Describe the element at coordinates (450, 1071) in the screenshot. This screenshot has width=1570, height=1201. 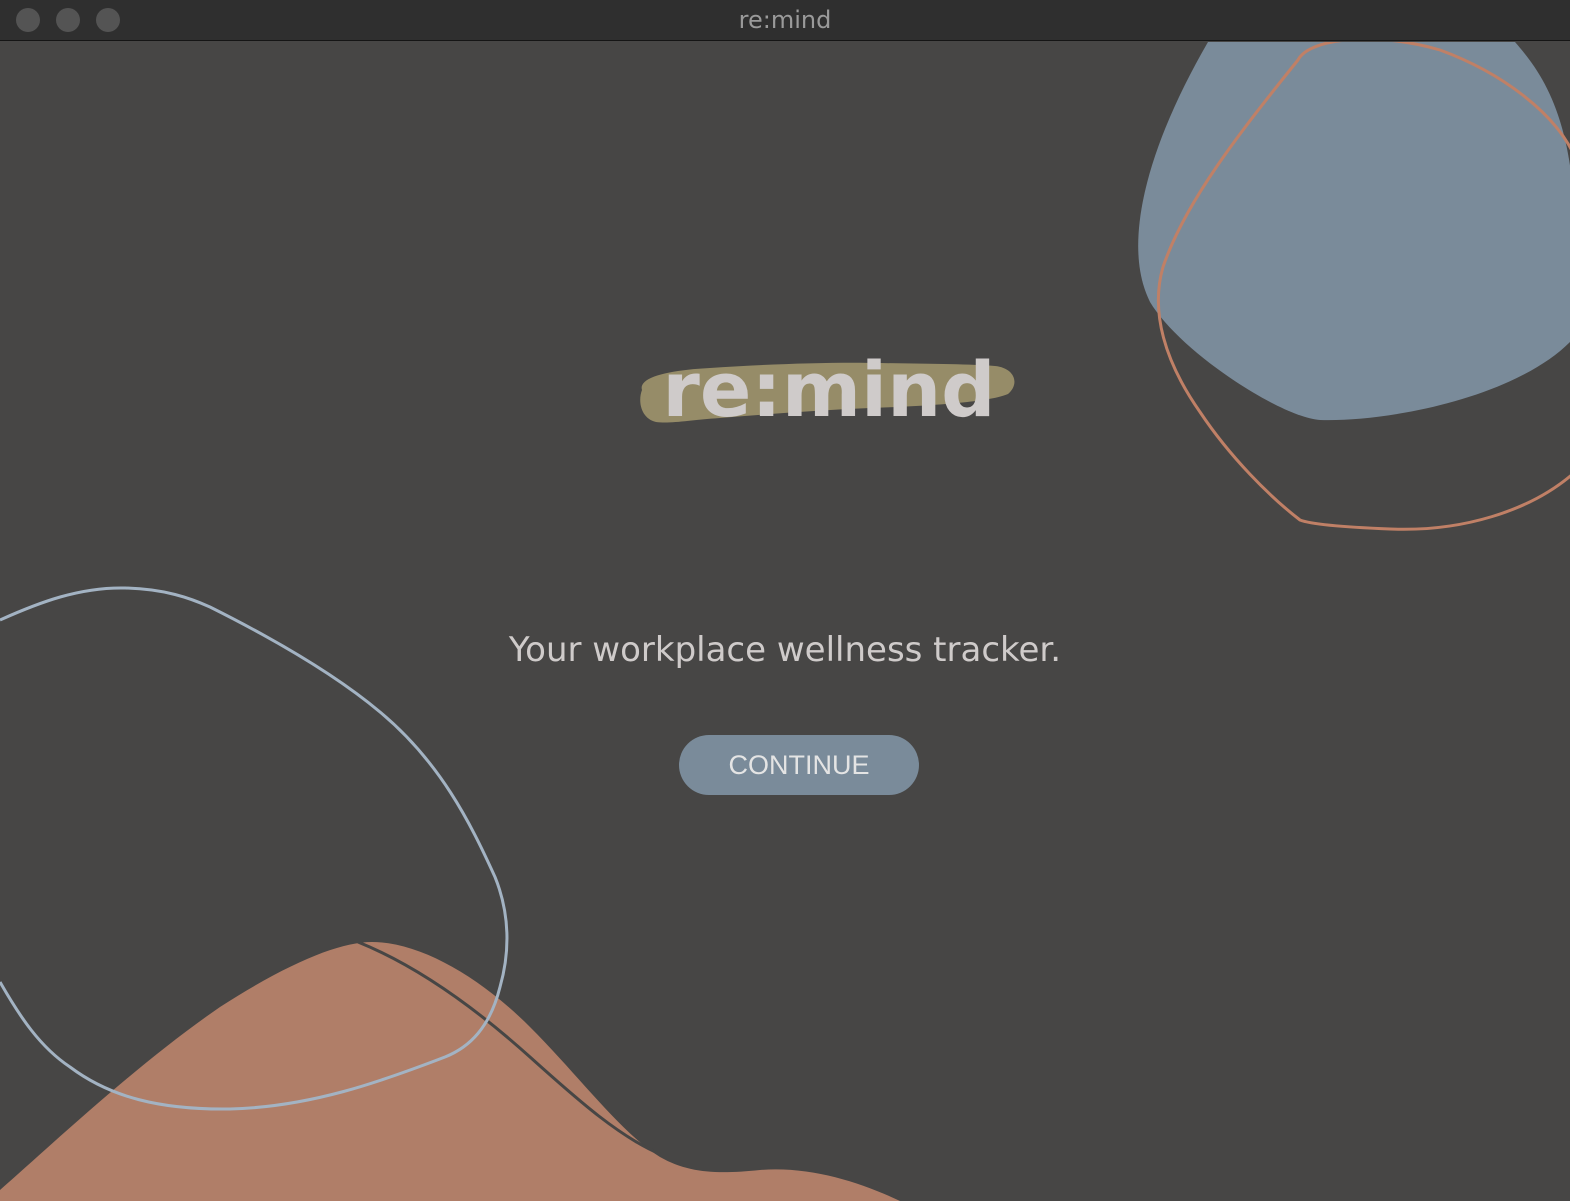
I see `terracotta-hill-shape` at that location.